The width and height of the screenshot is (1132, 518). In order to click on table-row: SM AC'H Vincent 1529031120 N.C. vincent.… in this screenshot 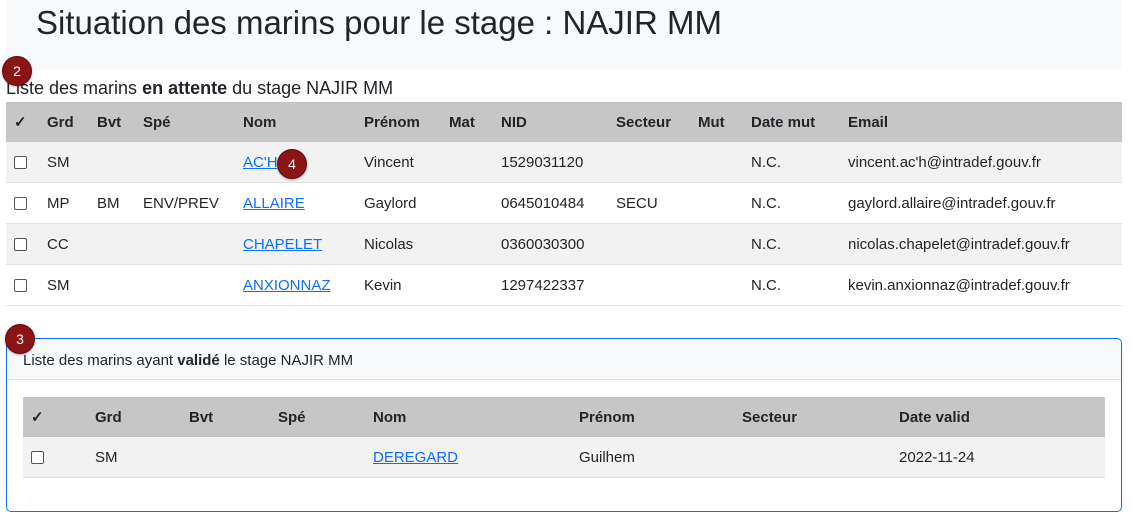, I will do `click(564, 162)`.